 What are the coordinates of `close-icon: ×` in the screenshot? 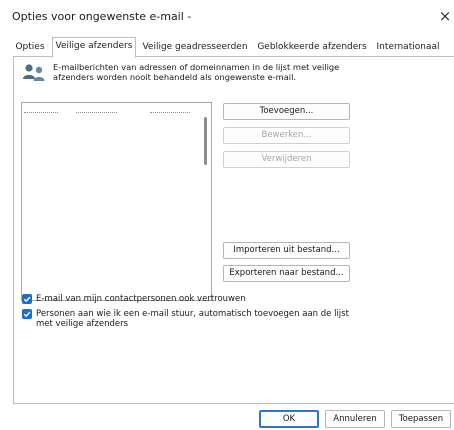 It's located at (445, 16).